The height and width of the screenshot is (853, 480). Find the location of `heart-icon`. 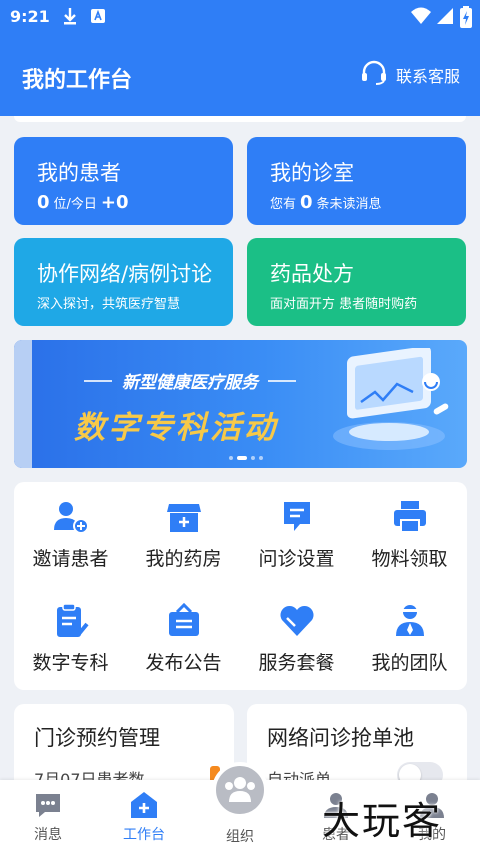

heart-icon is located at coordinates (297, 621).